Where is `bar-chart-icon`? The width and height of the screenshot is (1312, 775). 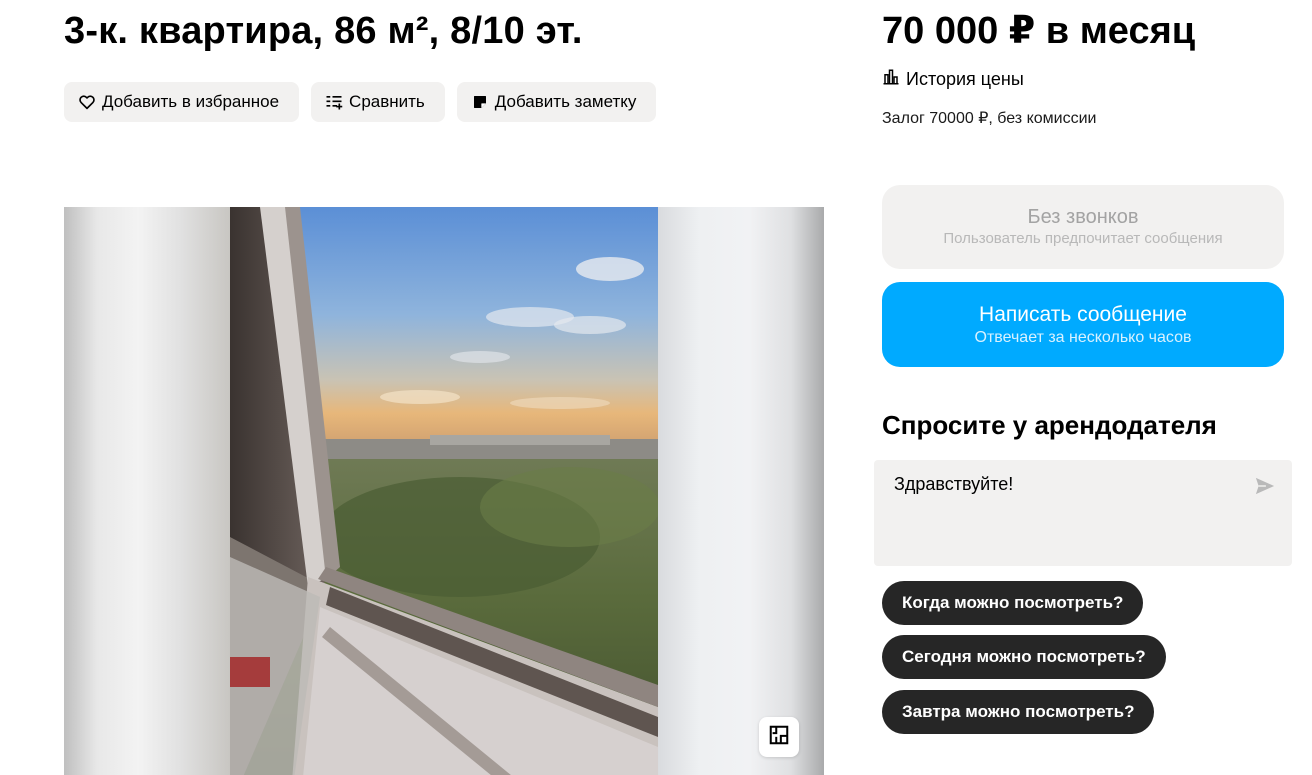
bar-chart-icon is located at coordinates (891, 79).